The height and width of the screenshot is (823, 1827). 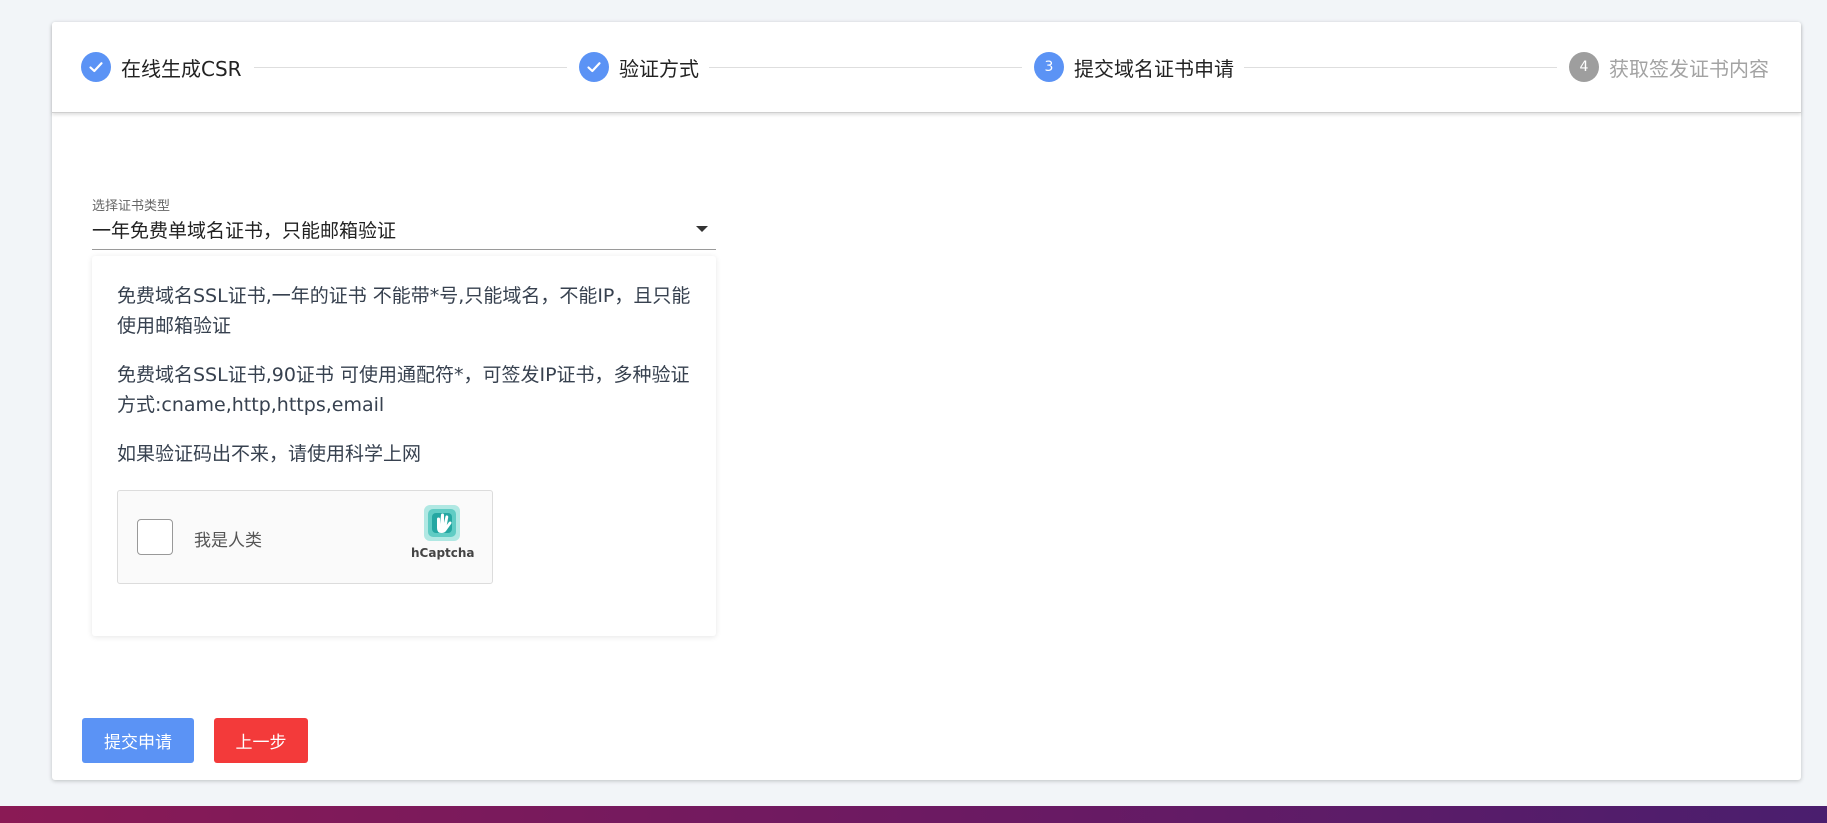 I want to click on step-generate-csr: 在线生成CSR, so click(x=161, y=67).